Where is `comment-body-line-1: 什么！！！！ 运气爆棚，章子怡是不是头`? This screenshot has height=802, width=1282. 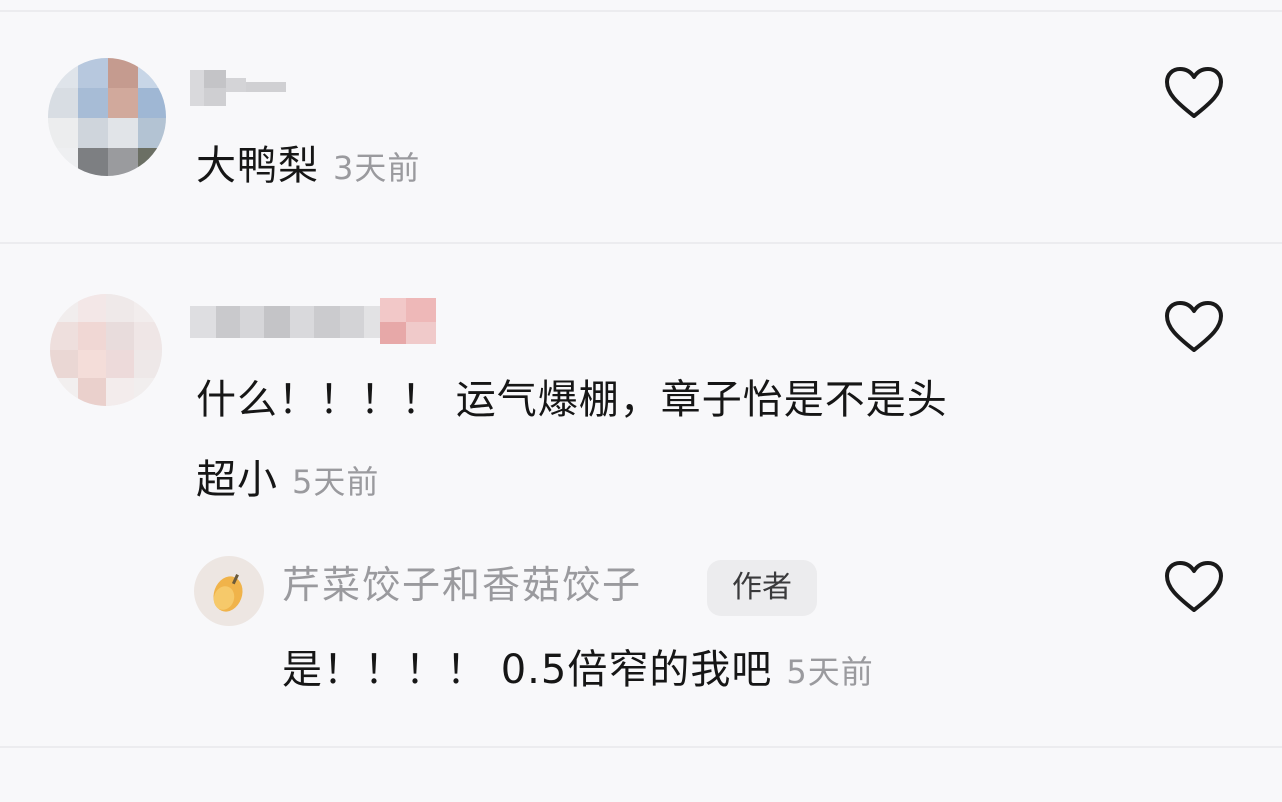 comment-body-line-1: 什么！！！！ 运气爆棚，章子怡是不是头 is located at coordinates (572, 400).